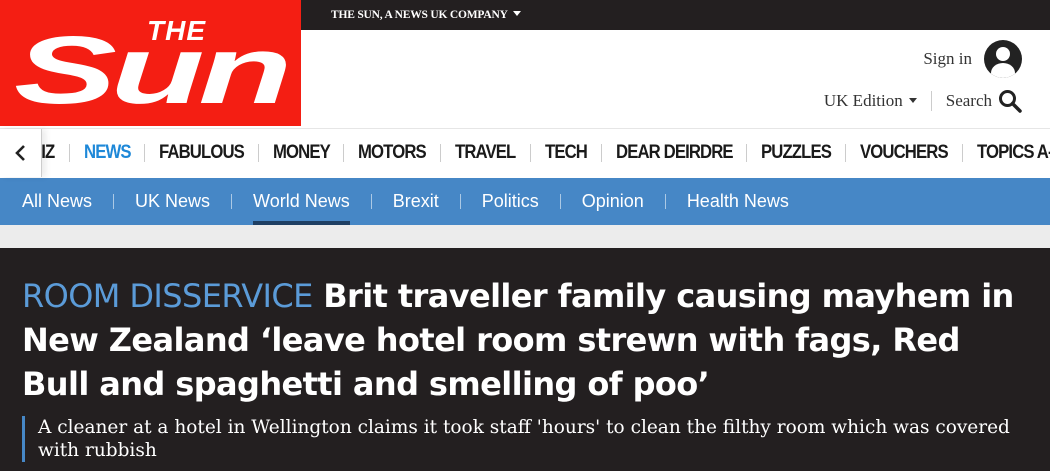 The image size is (1050, 471). What do you see at coordinates (108, 153) in the screenshot?
I see `nav-item-news: NEWS` at bounding box center [108, 153].